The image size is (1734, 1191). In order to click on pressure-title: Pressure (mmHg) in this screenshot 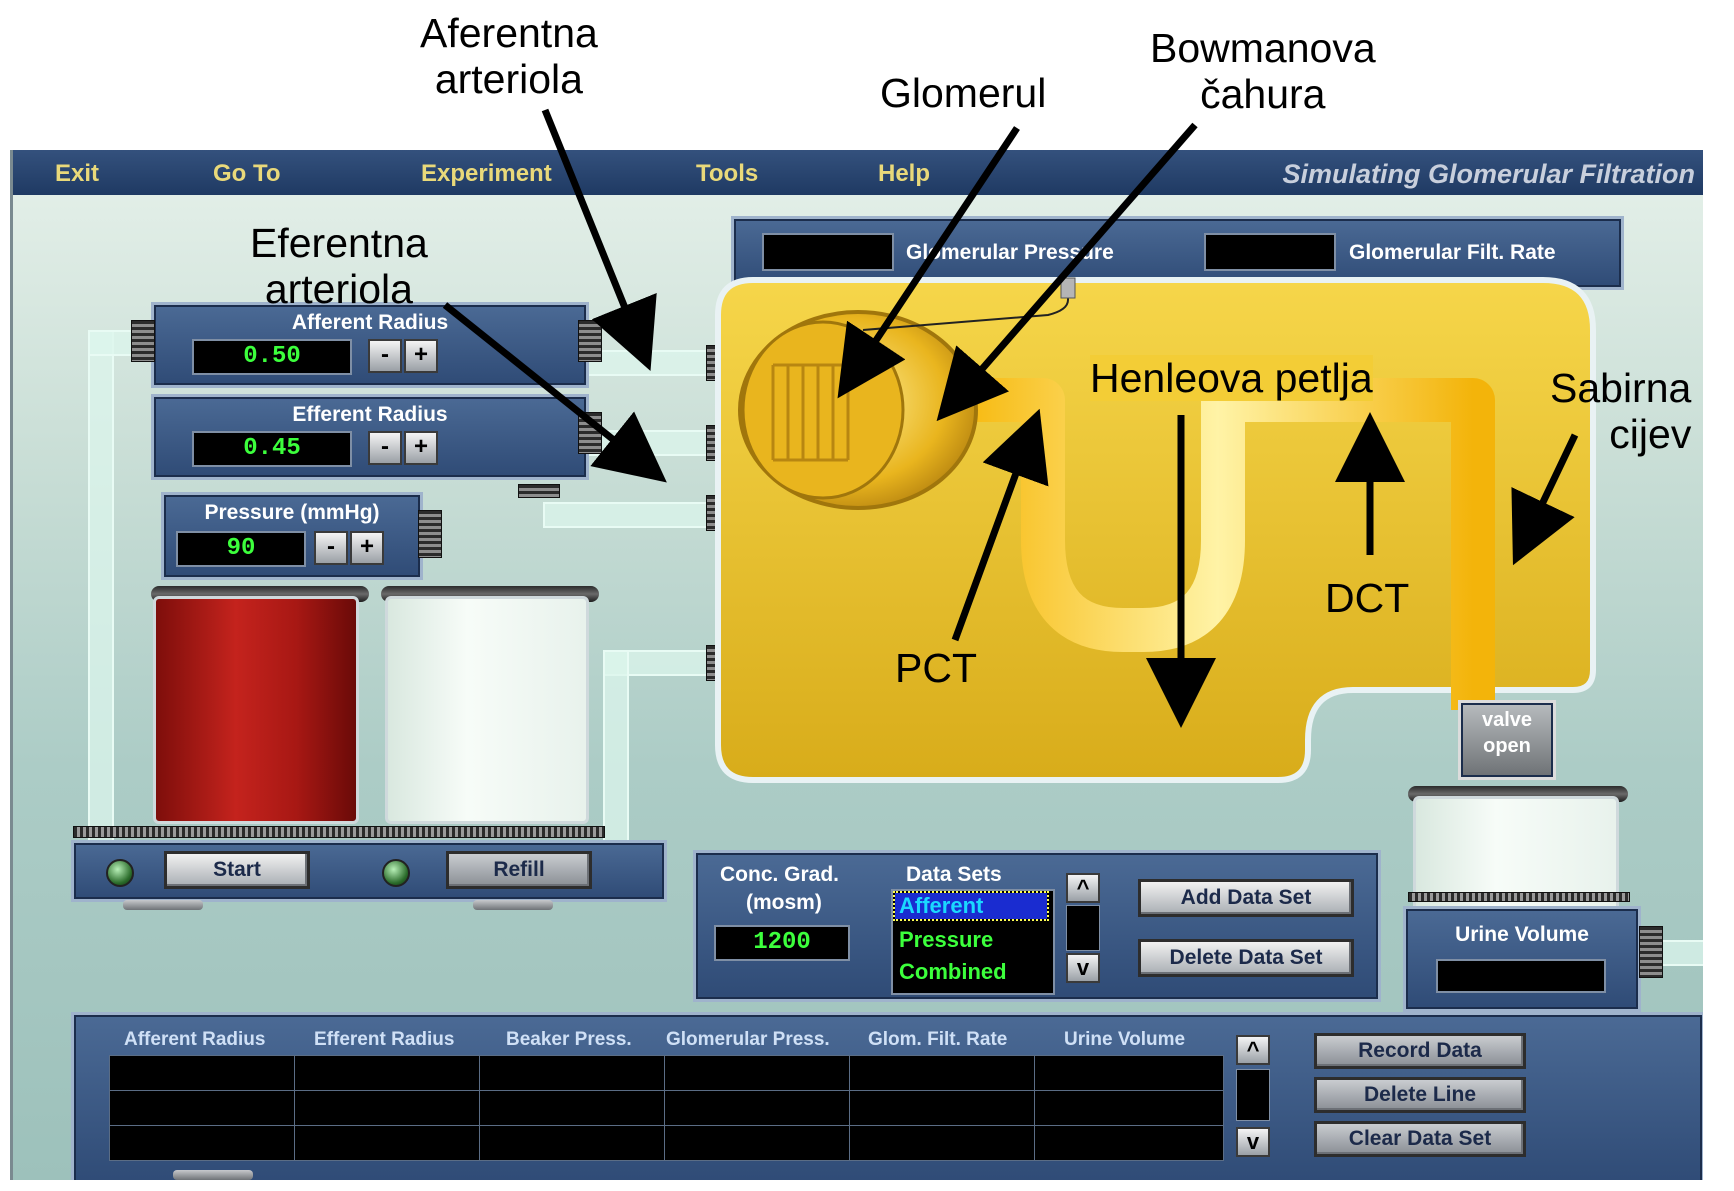, I will do `click(292, 512)`.